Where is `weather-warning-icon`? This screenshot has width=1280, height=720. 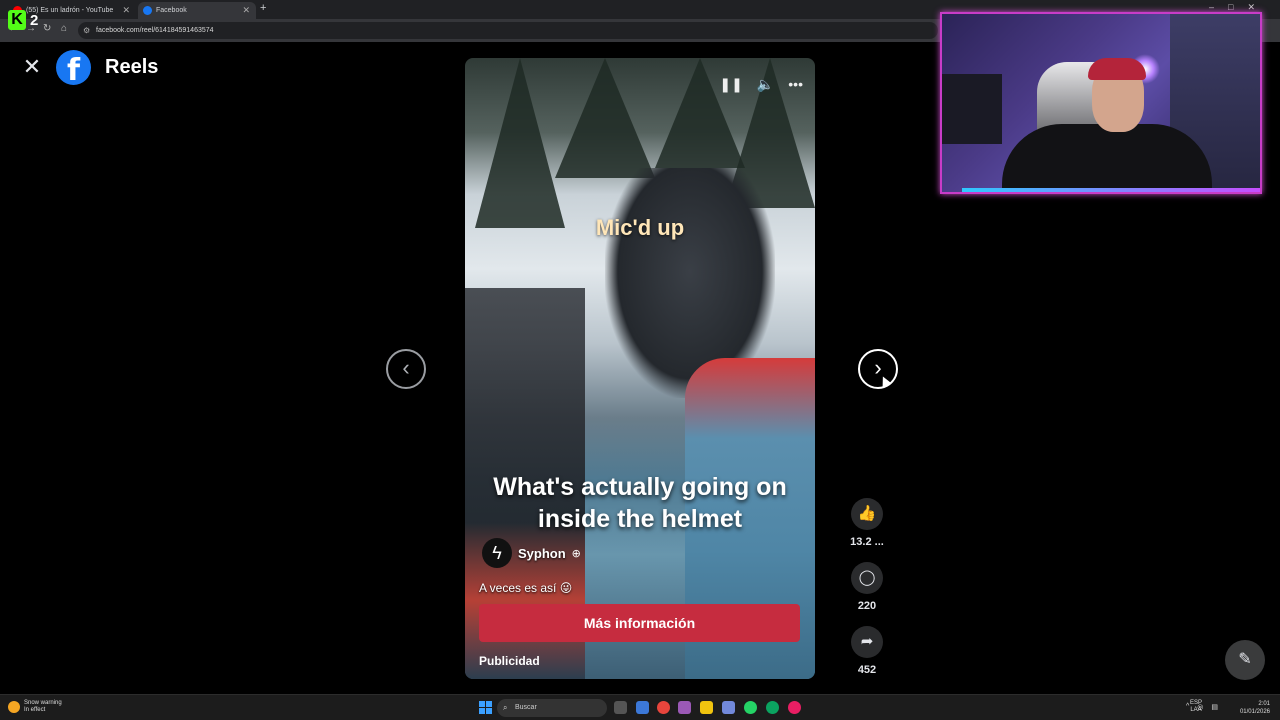
weather-warning-icon is located at coordinates (14, 707).